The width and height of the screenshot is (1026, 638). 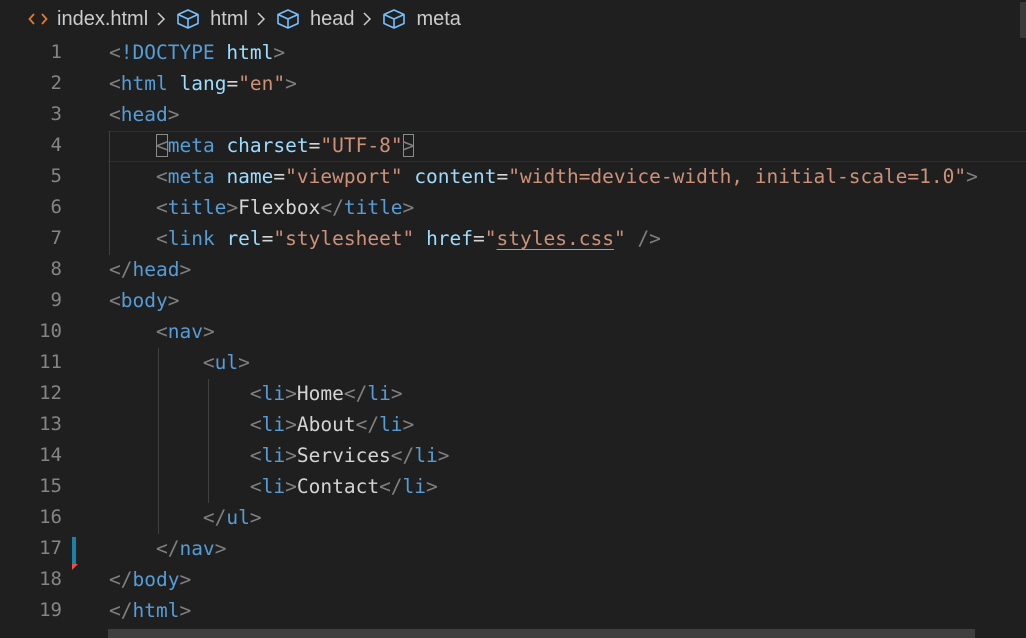 I want to click on code-line: 18 </body>, so click(x=513, y=579).